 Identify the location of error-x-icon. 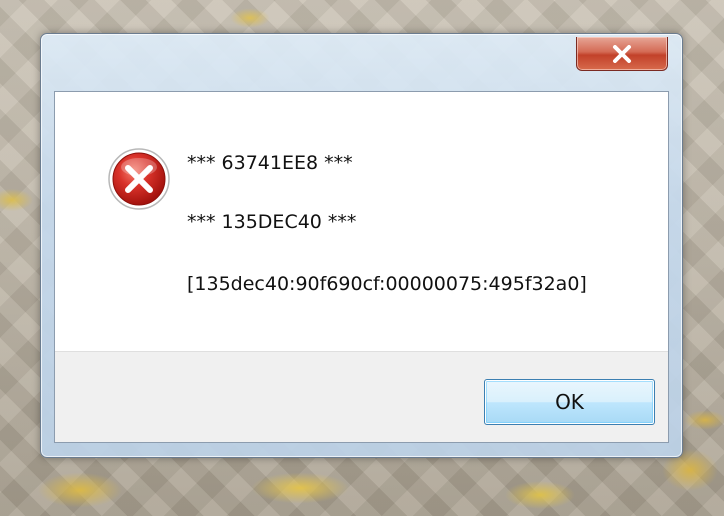
(139, 179).